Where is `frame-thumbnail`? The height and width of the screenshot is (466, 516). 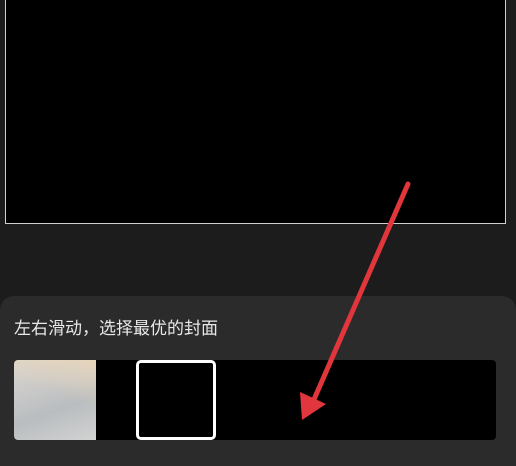 frame-thumbnail is located at coordinates (55, 400).